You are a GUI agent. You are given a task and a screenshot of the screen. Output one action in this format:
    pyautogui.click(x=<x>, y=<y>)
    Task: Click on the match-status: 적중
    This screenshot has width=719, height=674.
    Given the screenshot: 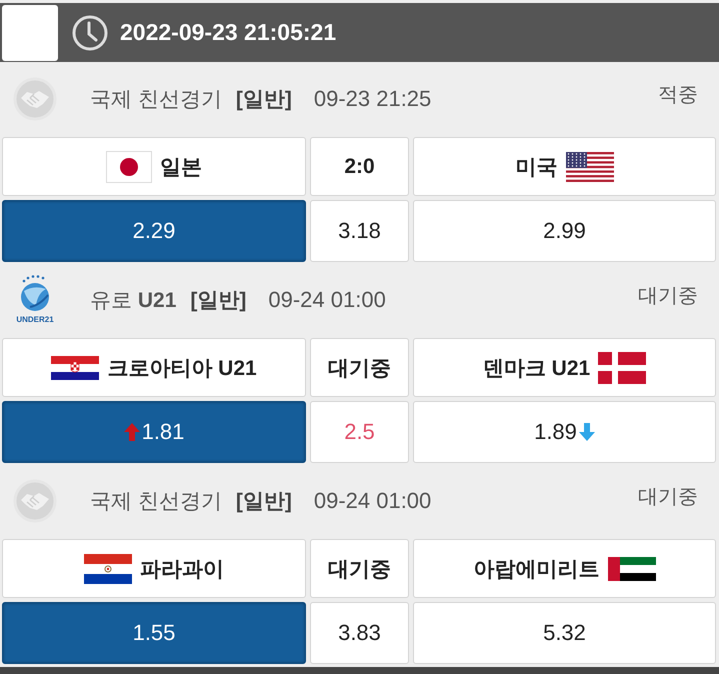 What is the action you would take?
    pyautogui.click(x=678, y=95)
    